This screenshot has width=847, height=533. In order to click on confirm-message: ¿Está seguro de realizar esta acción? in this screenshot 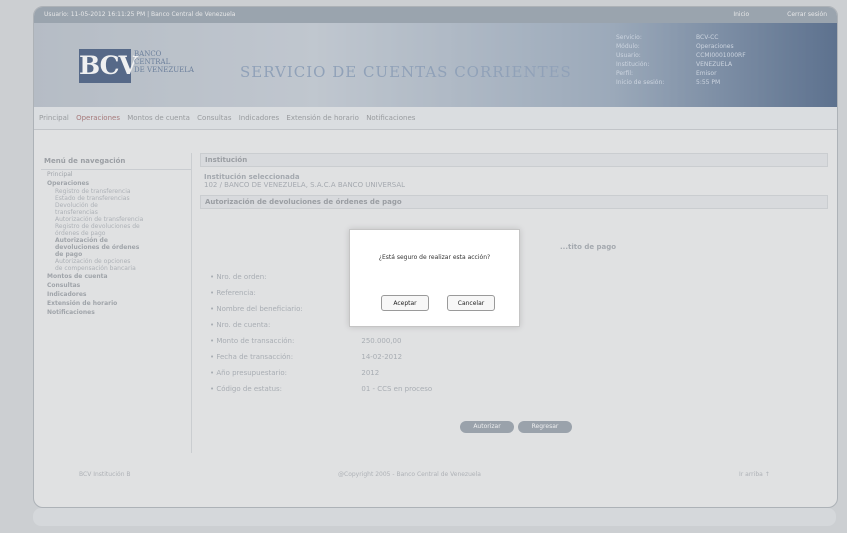, I will do `click(434, 257)`.